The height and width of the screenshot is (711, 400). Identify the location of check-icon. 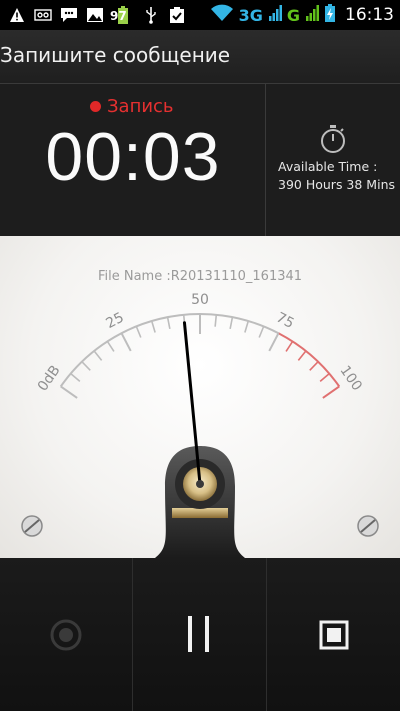
(177, 15).